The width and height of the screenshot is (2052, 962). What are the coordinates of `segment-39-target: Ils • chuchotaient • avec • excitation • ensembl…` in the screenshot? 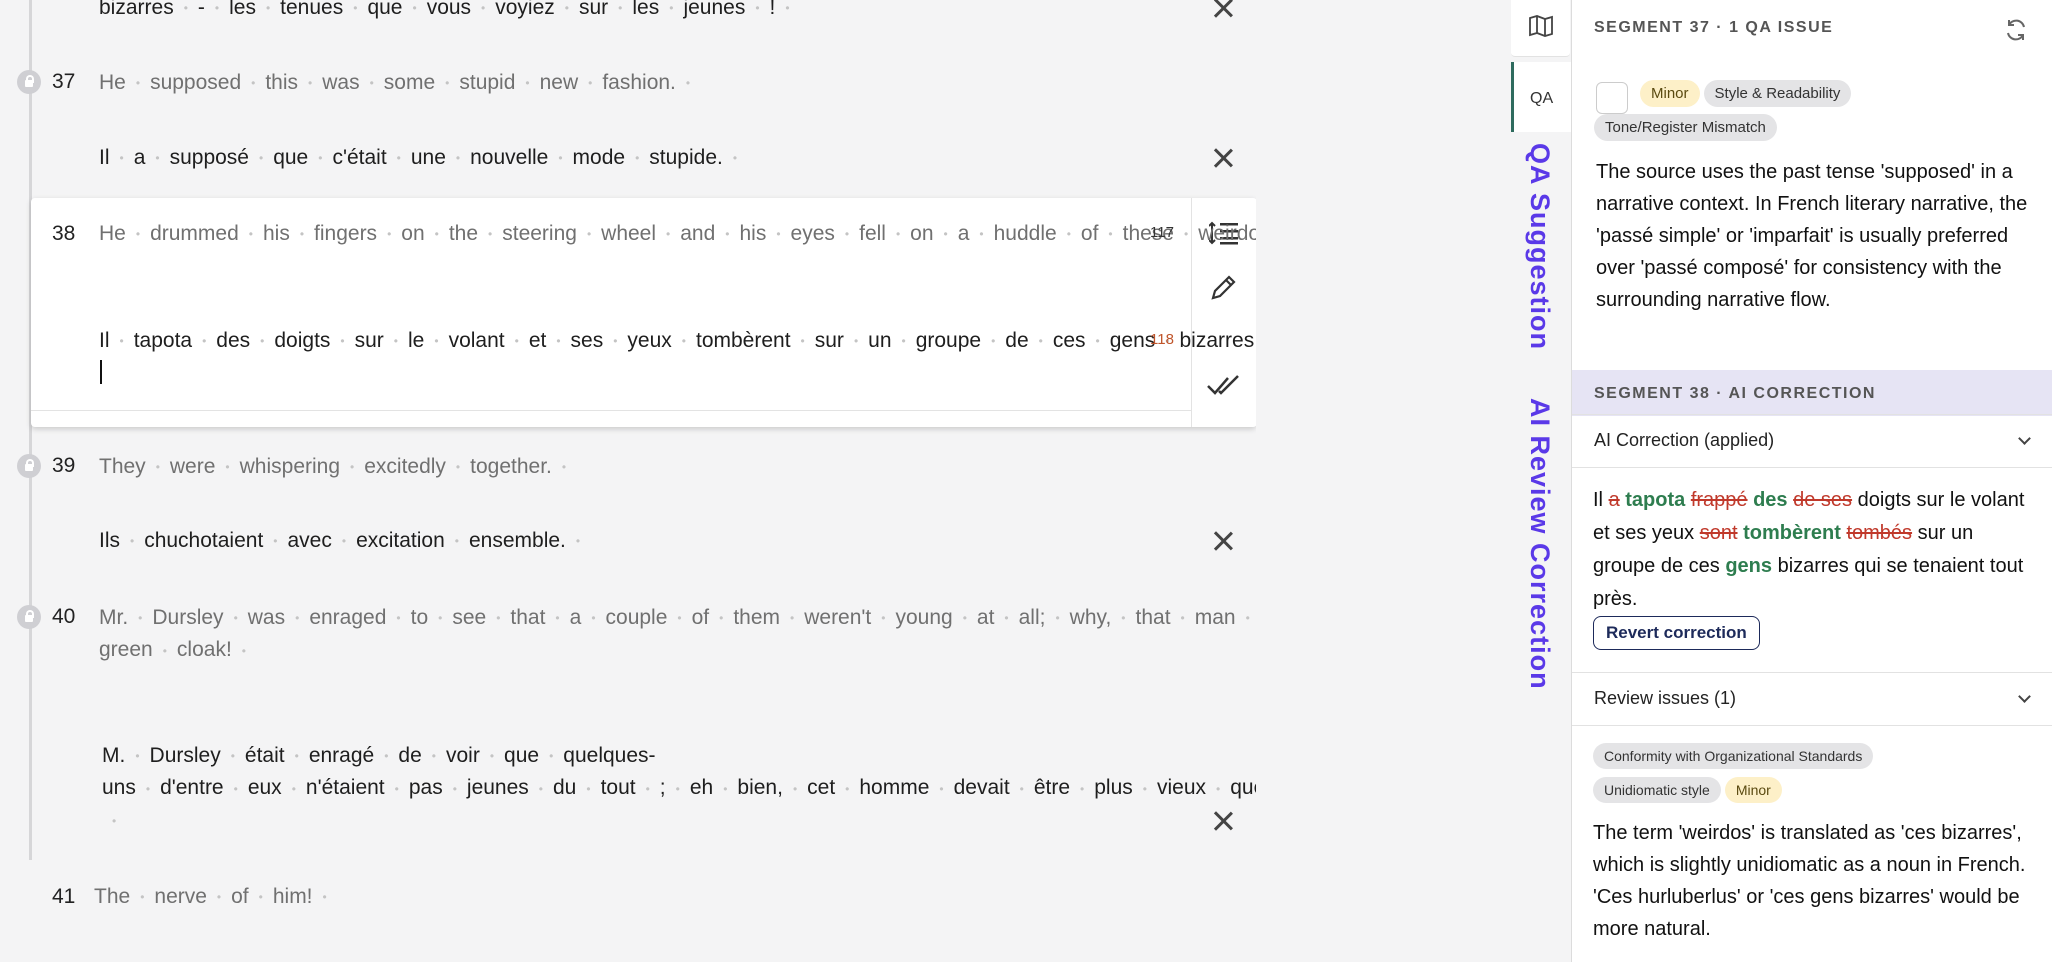 It's located at (609, 541).